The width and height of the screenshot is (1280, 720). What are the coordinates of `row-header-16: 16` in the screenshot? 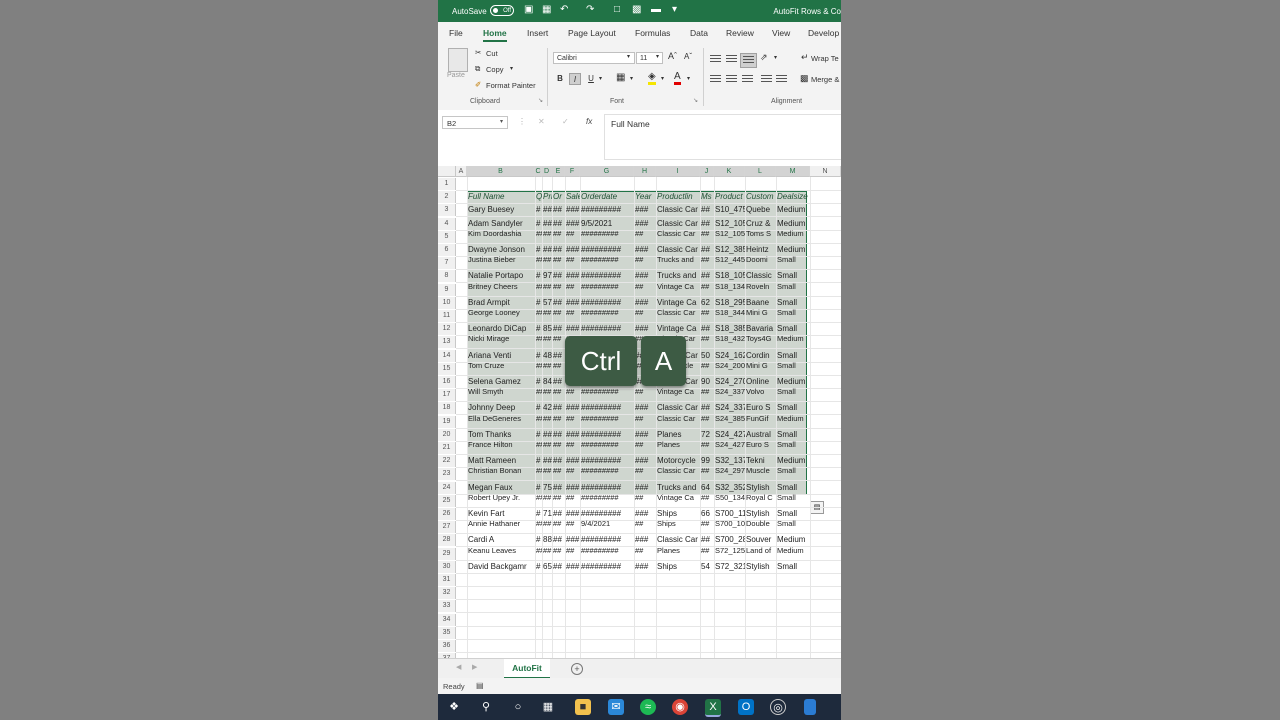 It's located at (447, 382).